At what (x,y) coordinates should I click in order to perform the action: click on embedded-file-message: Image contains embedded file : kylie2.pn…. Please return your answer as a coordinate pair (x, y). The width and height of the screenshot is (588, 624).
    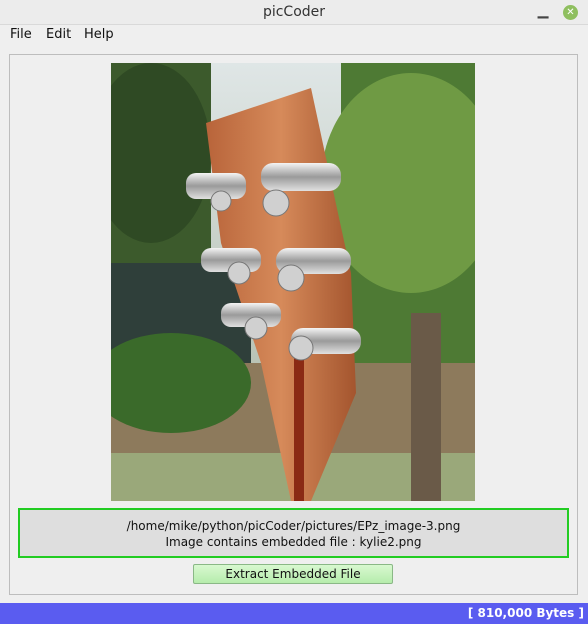
    Looking at the image, I should click on (293, 542).